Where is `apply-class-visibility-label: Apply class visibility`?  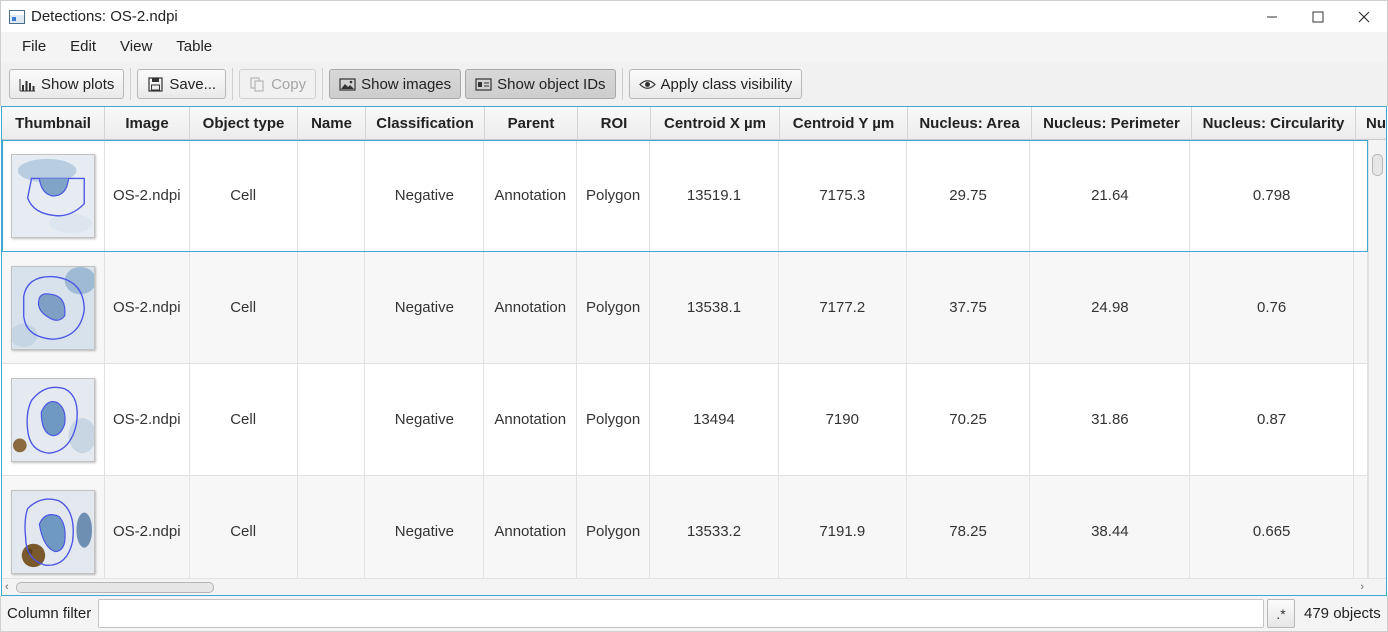 apply-class-visibility-label: Apply class visibility is located at coordinates (726, 84).